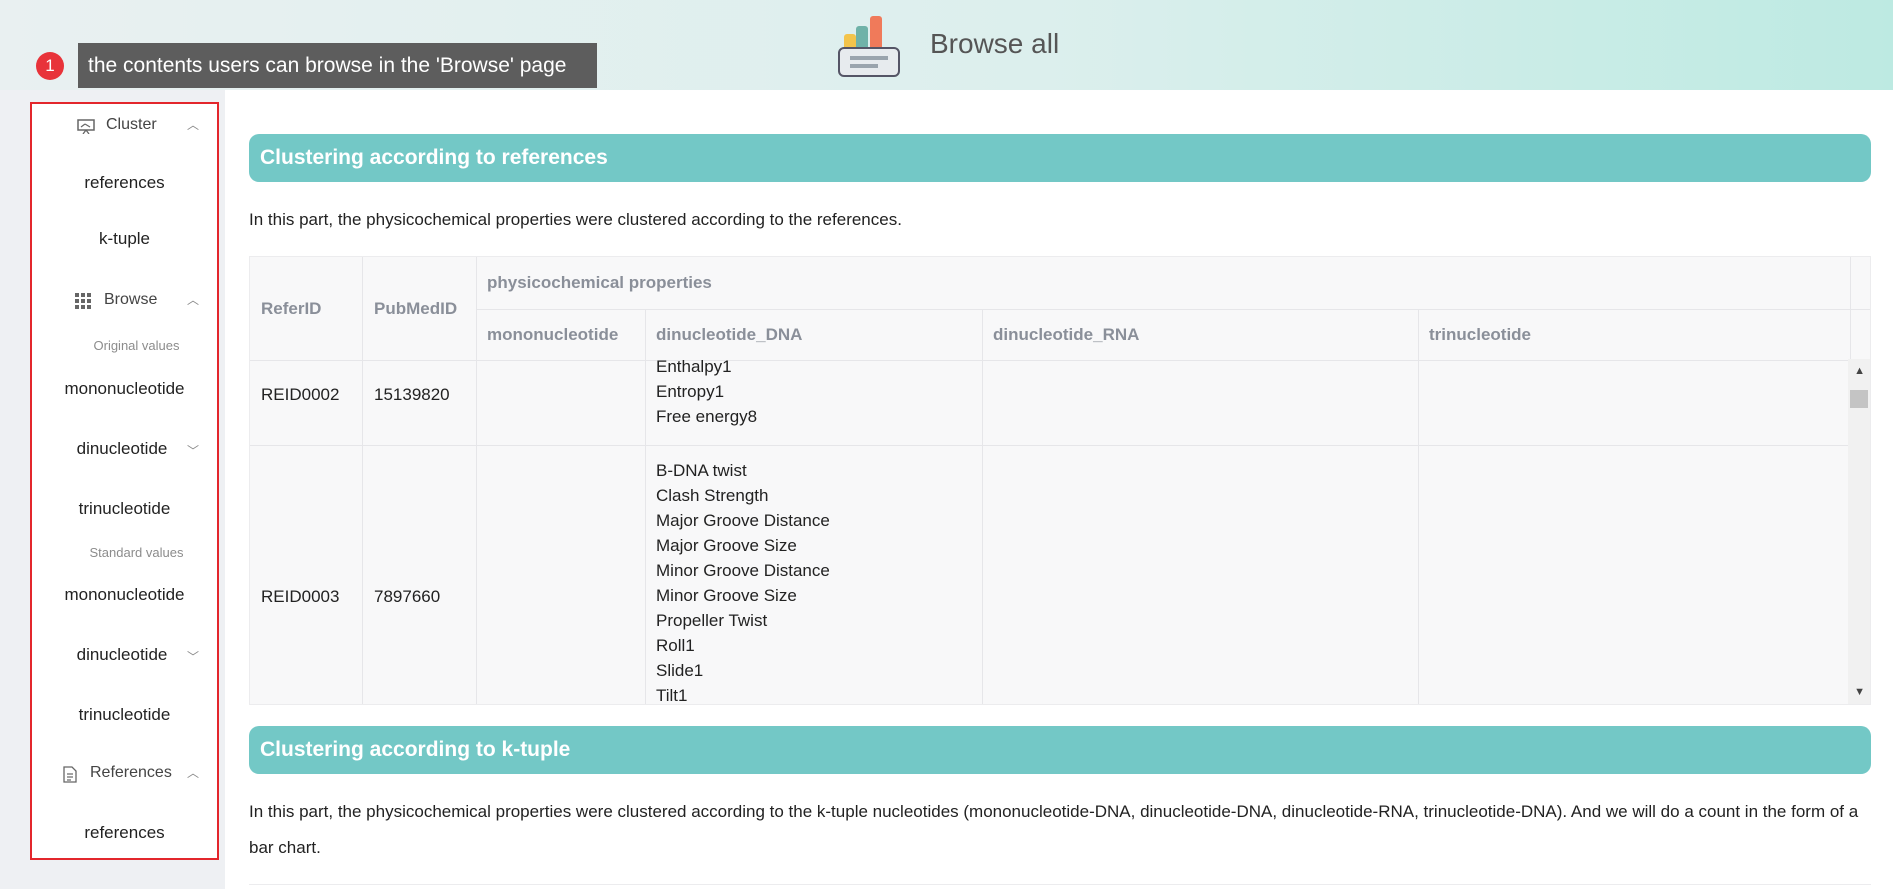 This screenshot has width=1893, height=889. What do you see at coordinates (712, 495) in the screenshot?
I see `property-item: Clash Strength` at bounding box center [712, 495].